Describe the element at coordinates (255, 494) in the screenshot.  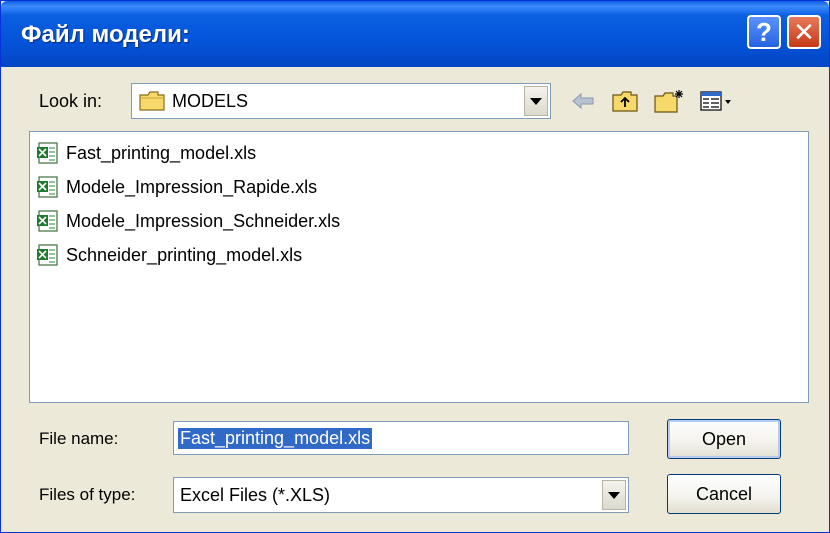
I see `file-type-value: Excel Files (*.XLS)` at that location.